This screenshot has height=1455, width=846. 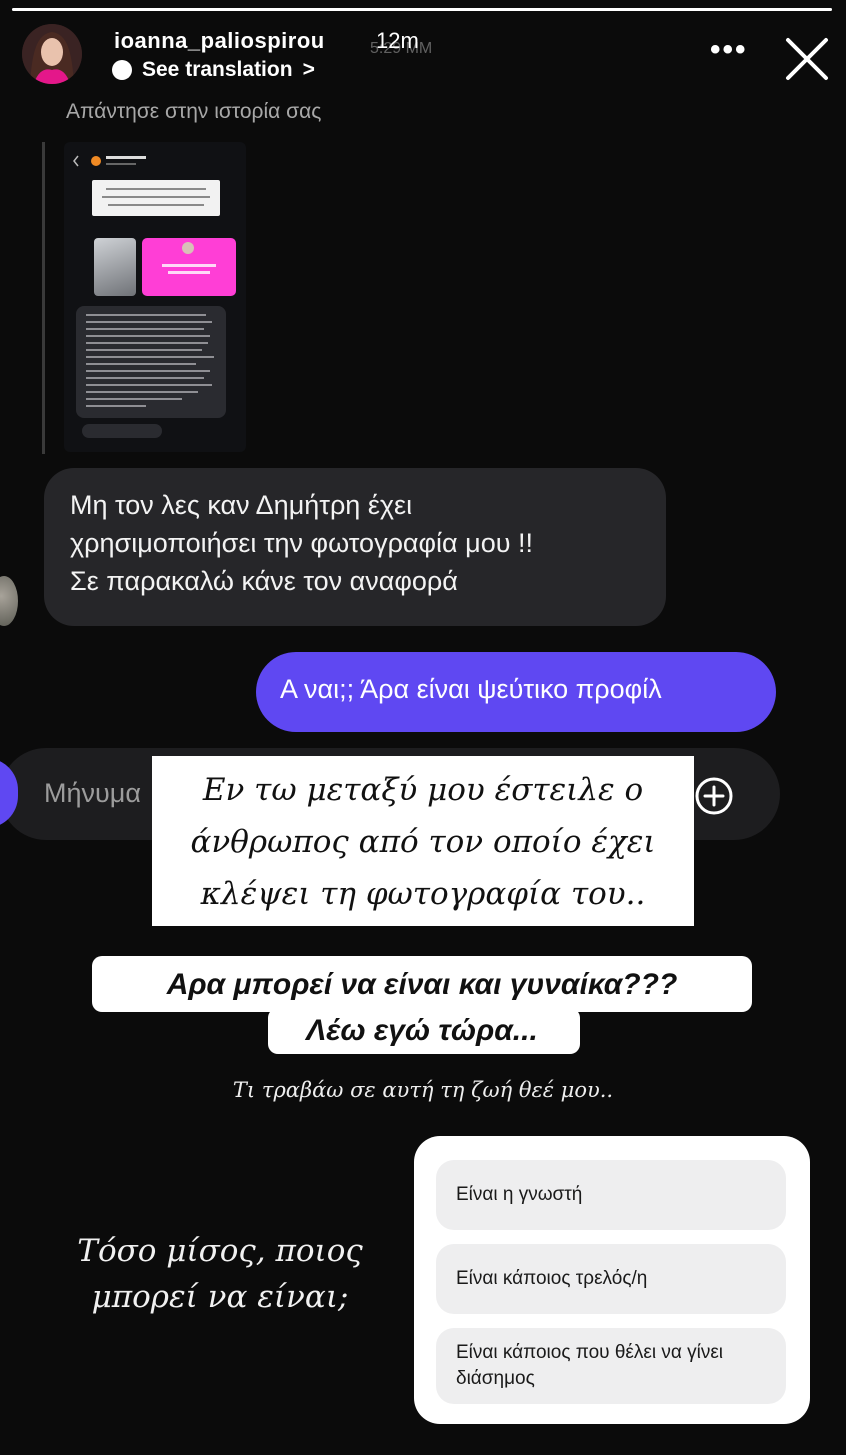 I want to click on see-translation-button: See translation >, so click(x=213, y=70).